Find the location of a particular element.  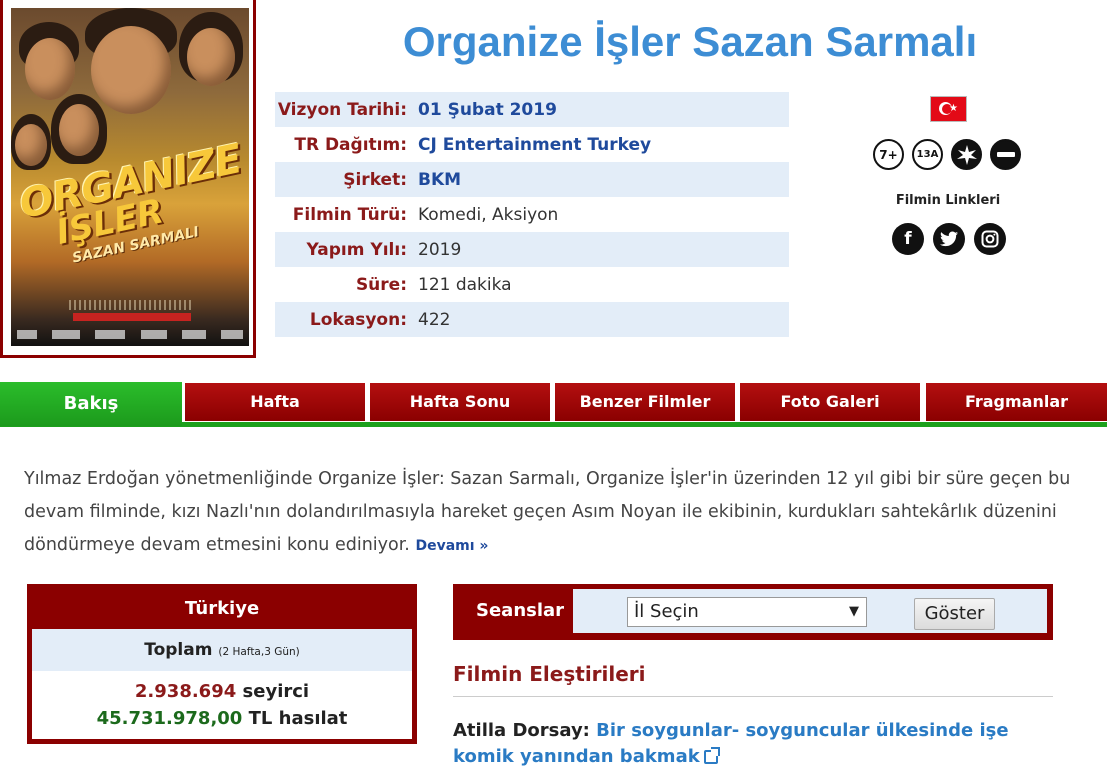

movie-links-title: Filmin Linkleri is located at coordinates (948, 200).